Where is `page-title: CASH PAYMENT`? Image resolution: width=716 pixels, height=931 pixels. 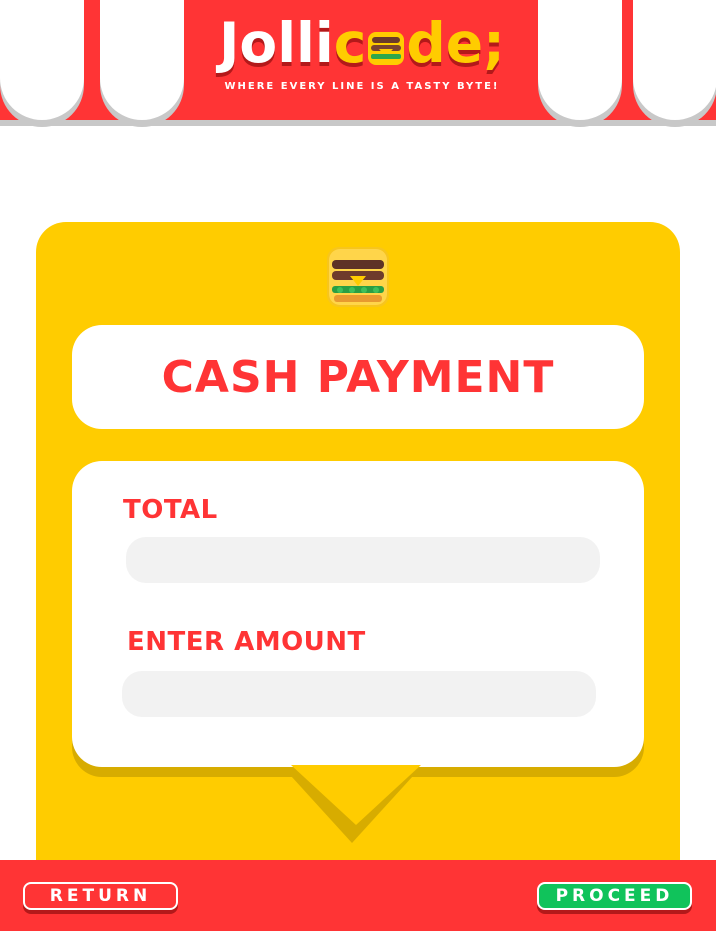
page-title: CASH PAYMENT is located at coordinates (358, 377).